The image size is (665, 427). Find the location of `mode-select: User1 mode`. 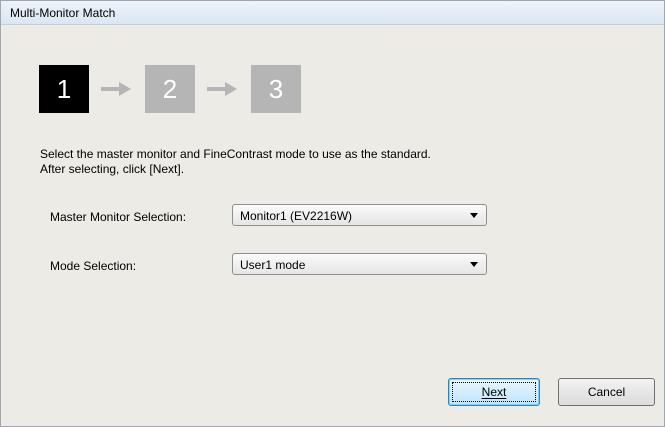

mode-select: User1 mode is located at coordinates (359, 264).